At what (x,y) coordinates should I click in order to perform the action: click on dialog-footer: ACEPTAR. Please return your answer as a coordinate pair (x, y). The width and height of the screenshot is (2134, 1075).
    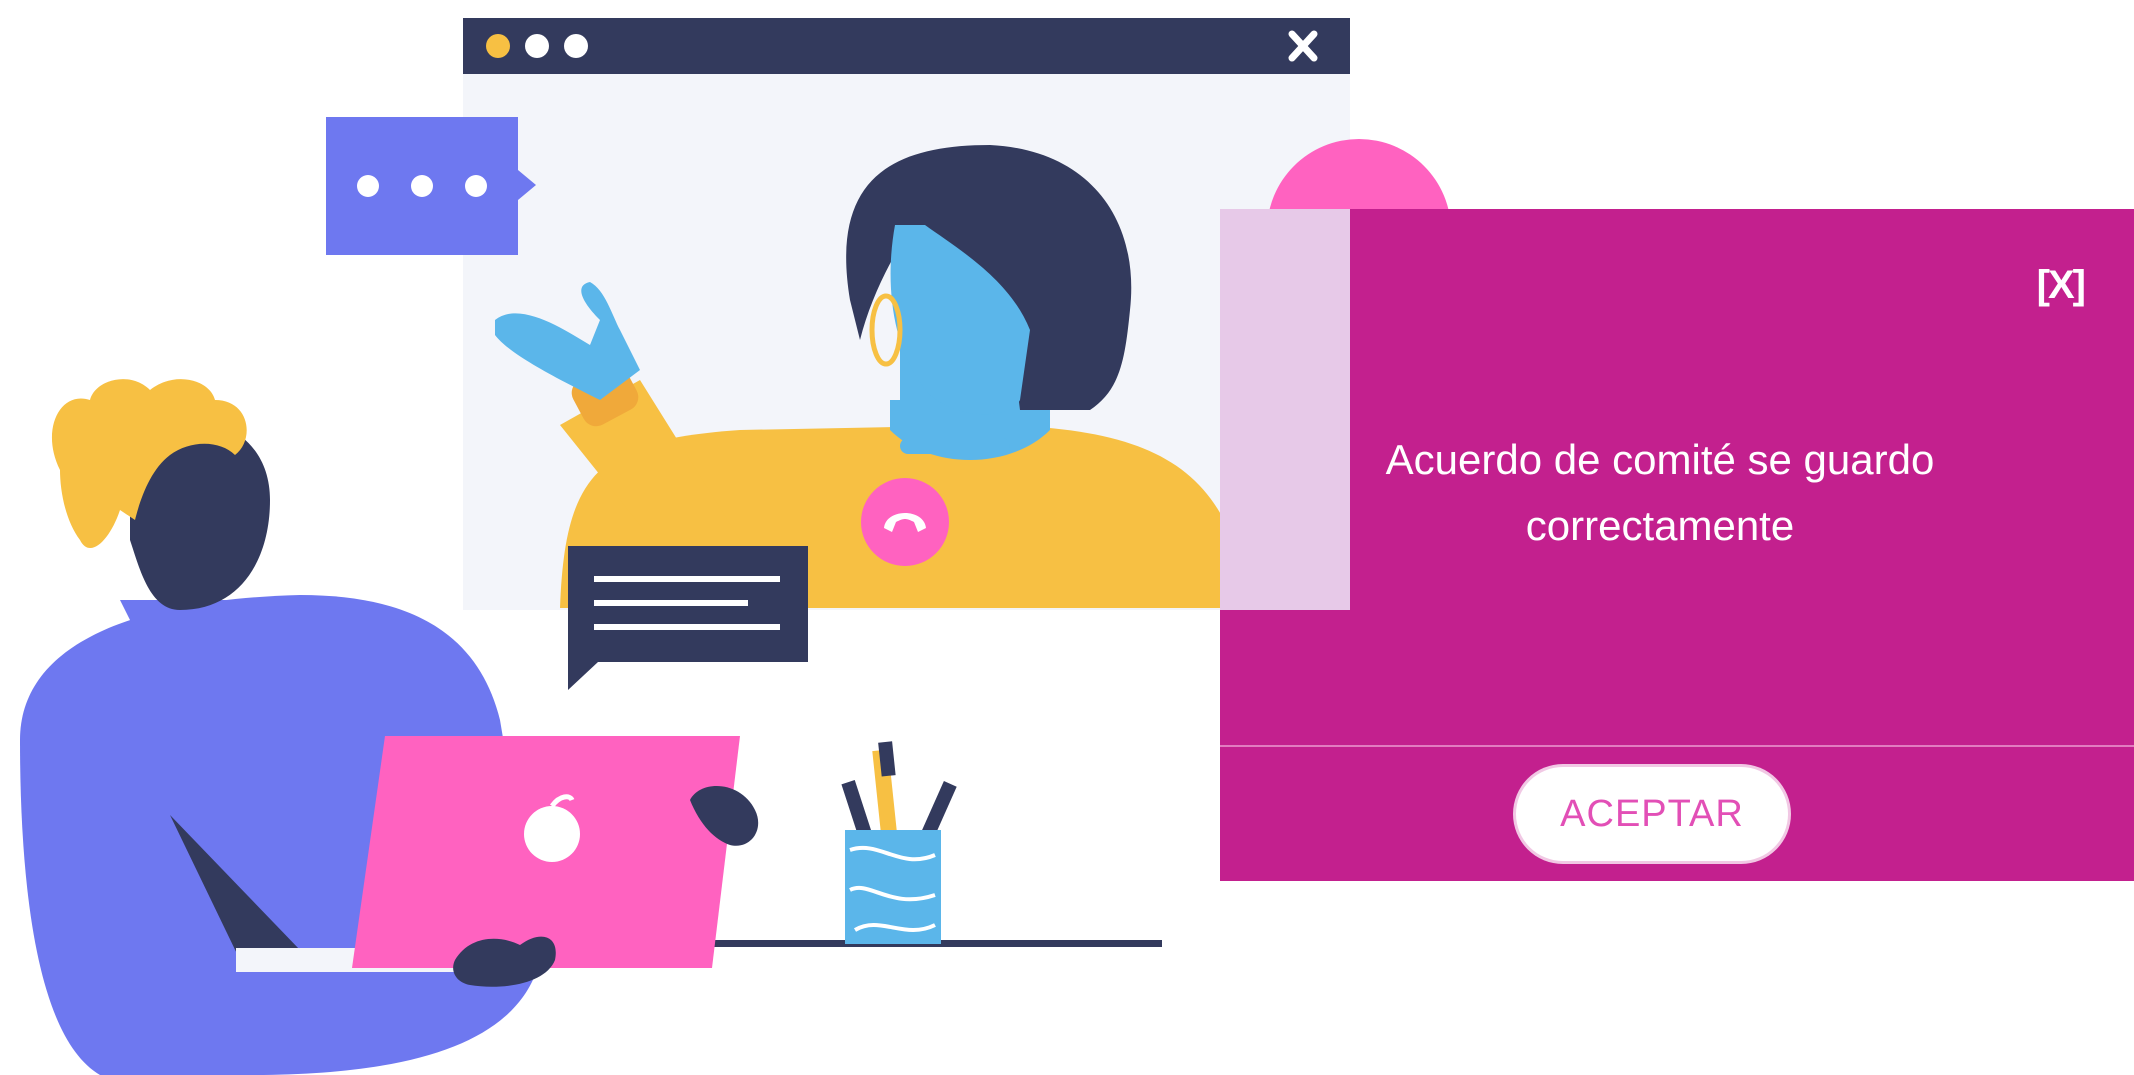
    Looking at the image, I should click on (1677, 814).